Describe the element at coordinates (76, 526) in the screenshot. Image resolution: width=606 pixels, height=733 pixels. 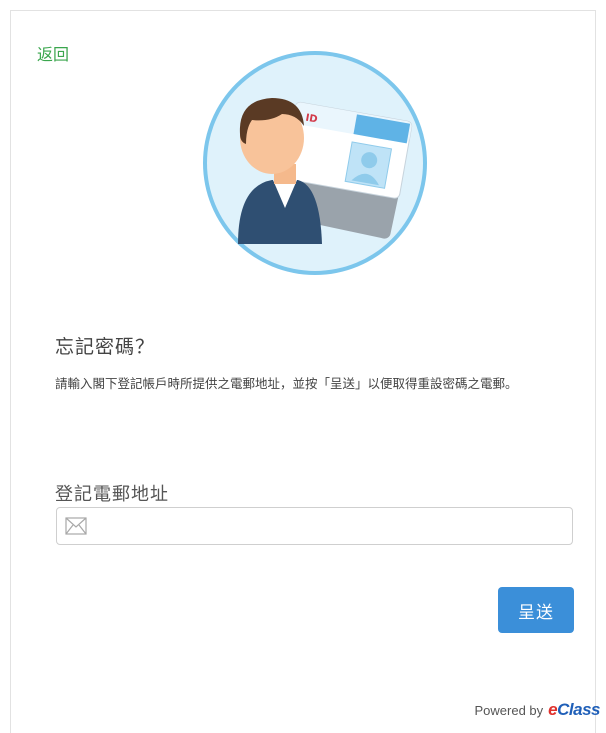
I see `mail-icon` at that location.